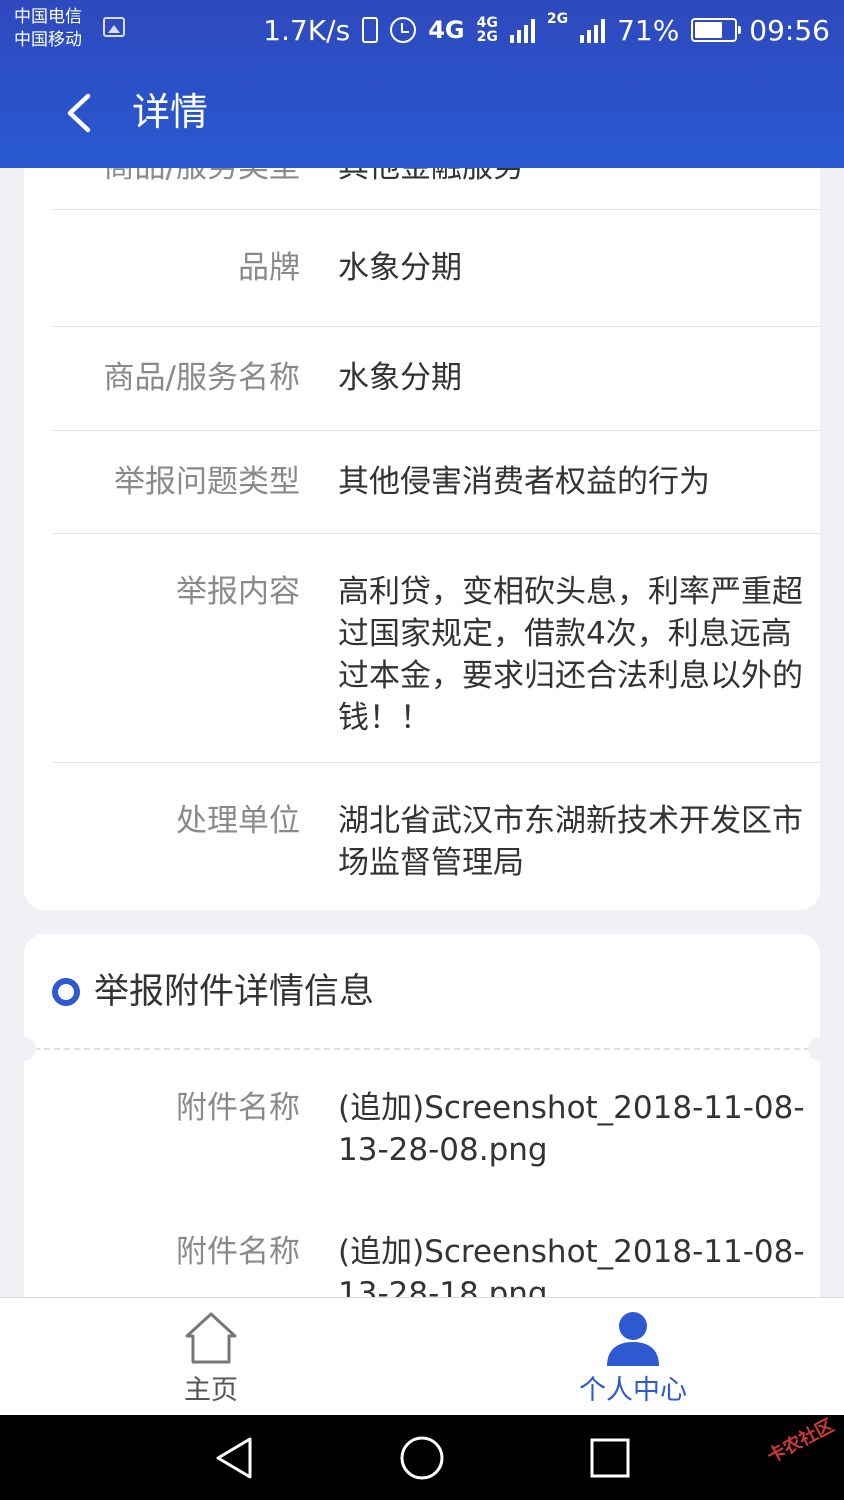 The image size is (844, 1500). I want to click on signal-2-icon, so click(593, 30).